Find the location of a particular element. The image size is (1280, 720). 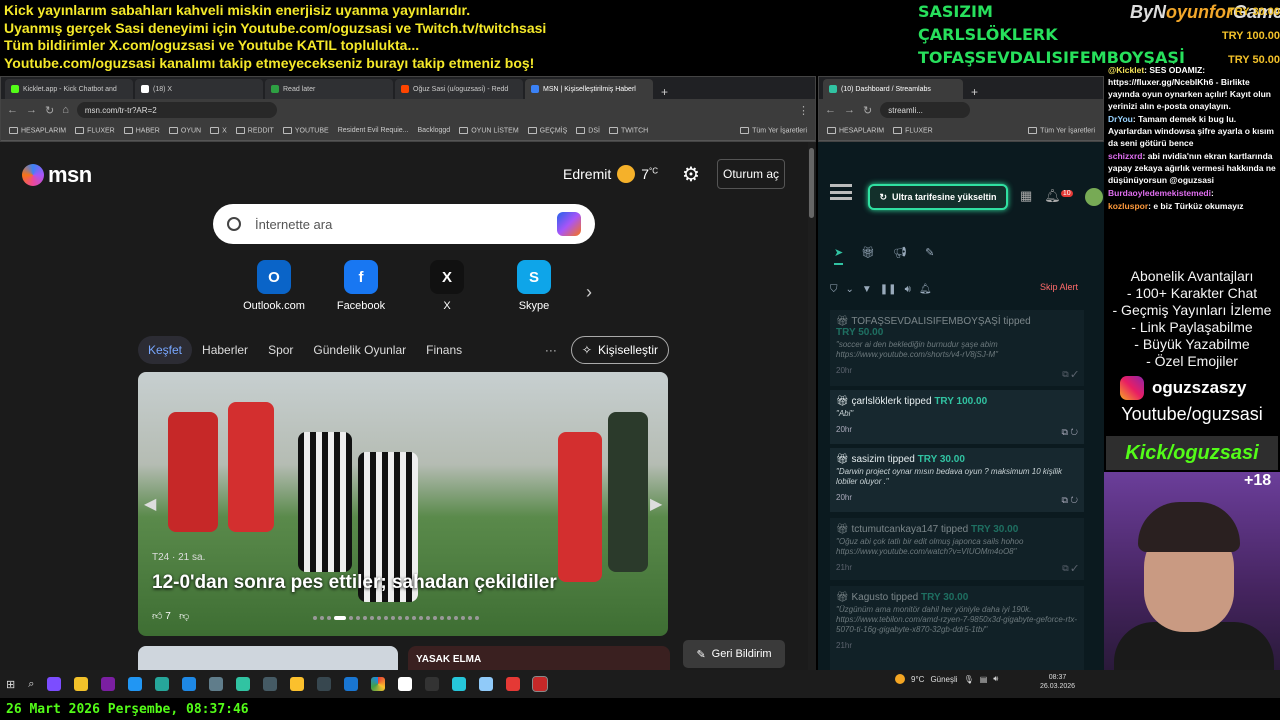

weather-widget: Edremit 7°C is located at coordinates (610, 174).